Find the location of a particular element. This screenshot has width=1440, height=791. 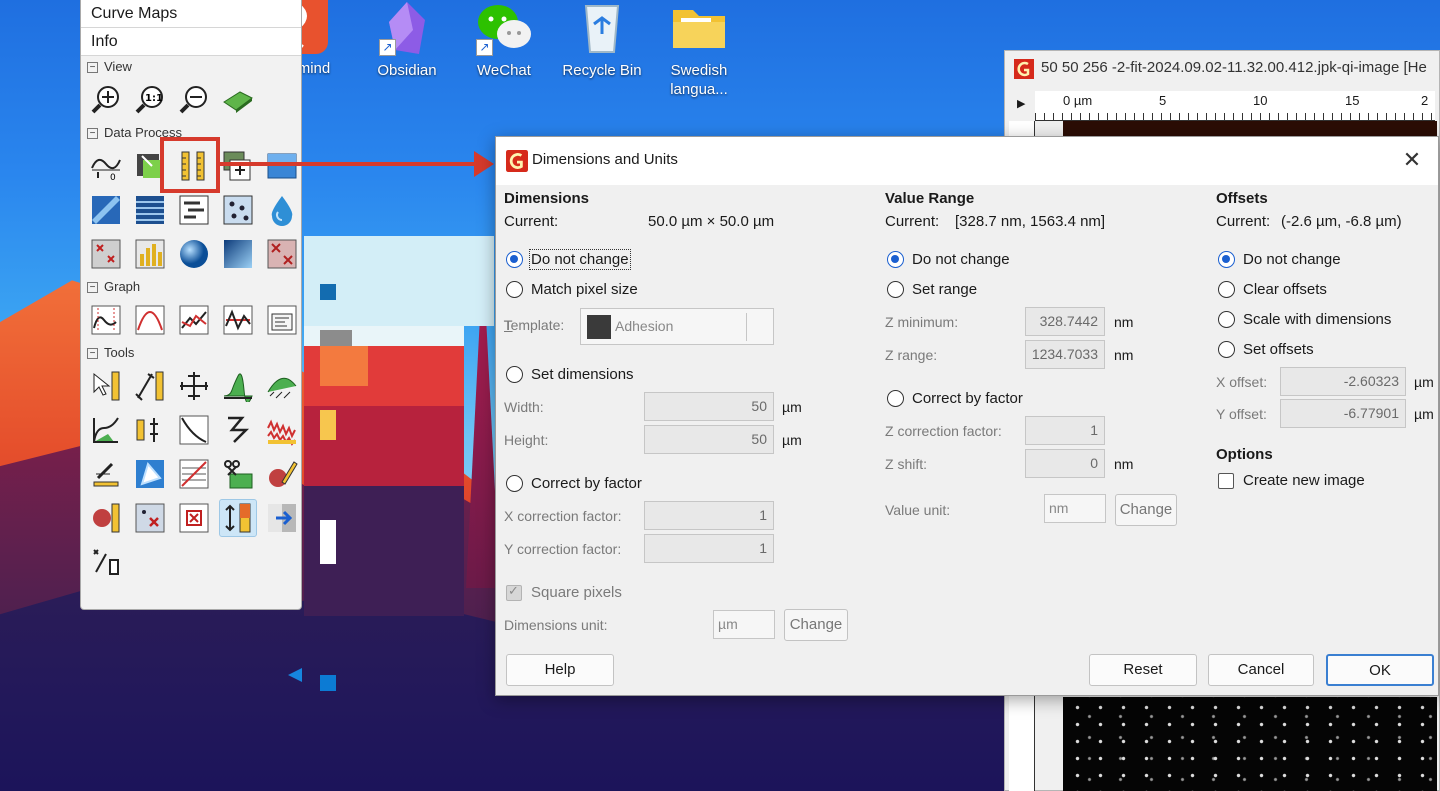

zoom-out-tool is located at coordinates (194, 100).